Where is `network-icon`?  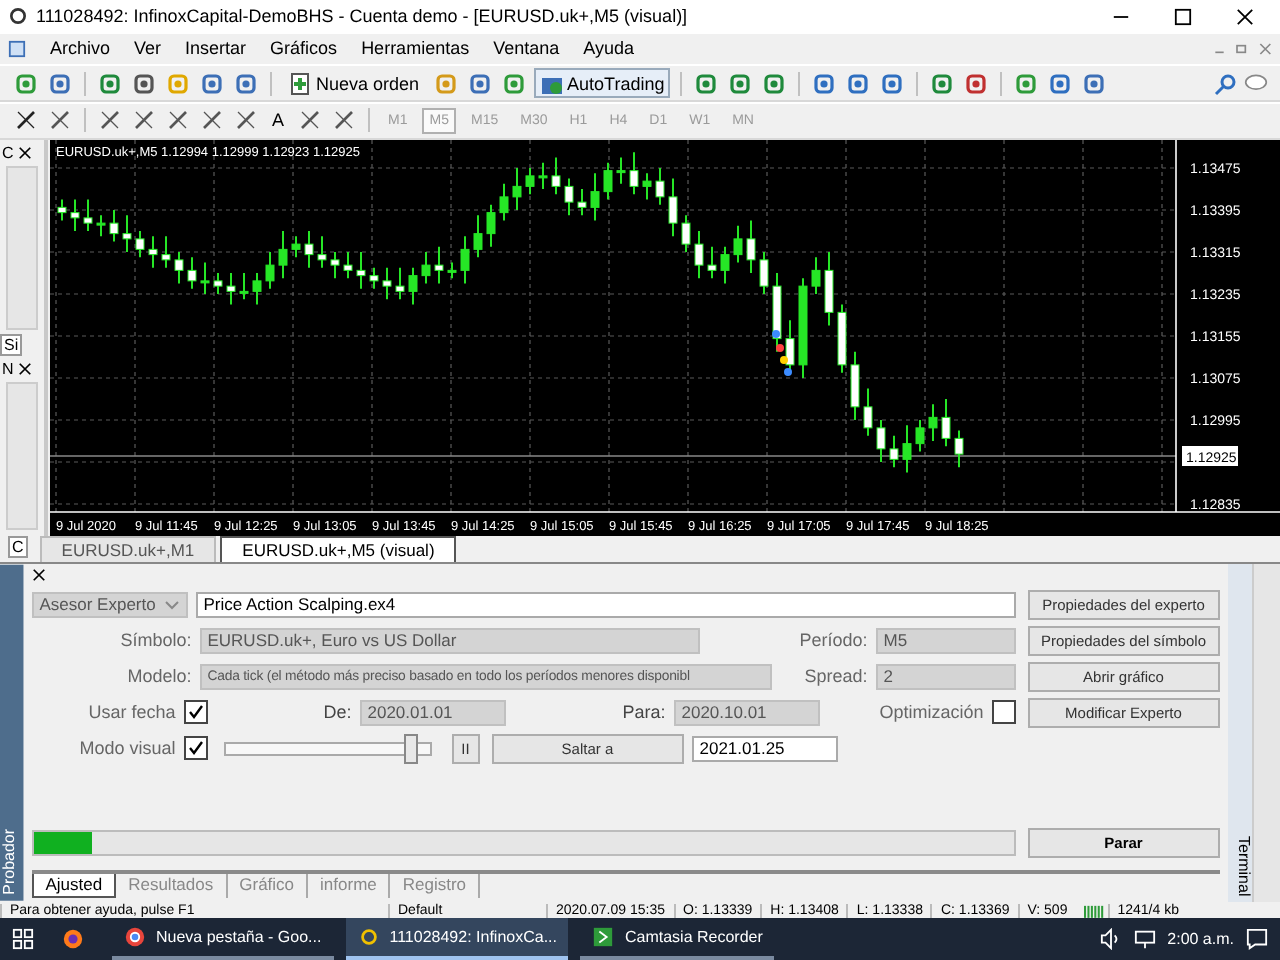
network-icon is located at coordinates (1144, 939).